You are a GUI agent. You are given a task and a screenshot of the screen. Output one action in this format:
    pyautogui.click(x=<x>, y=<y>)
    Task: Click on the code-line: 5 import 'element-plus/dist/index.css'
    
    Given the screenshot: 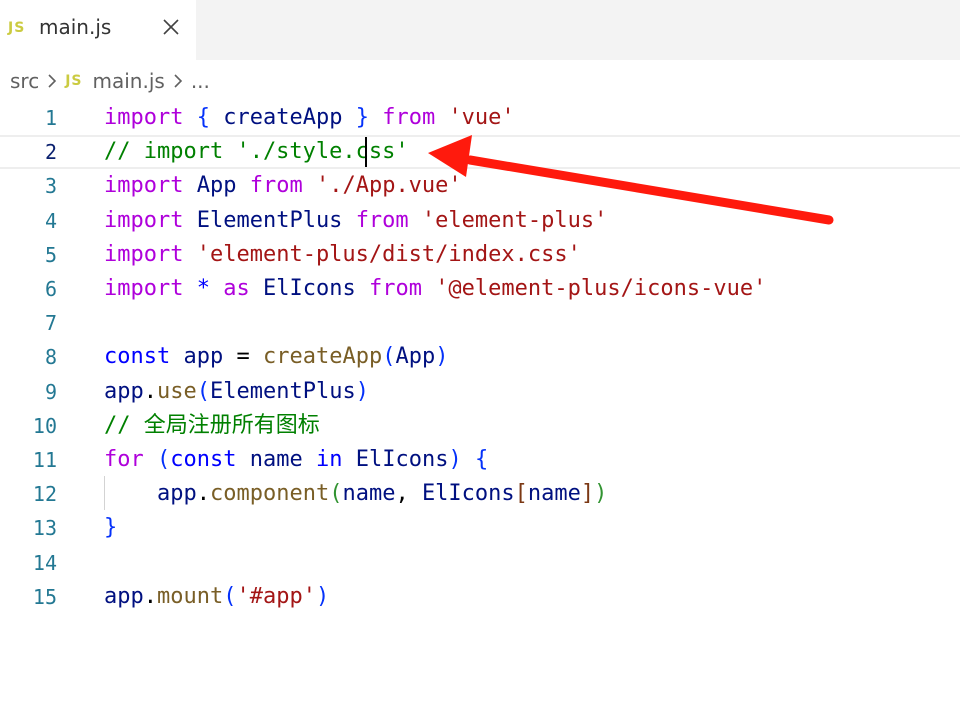 What is the action you would take?
    pyautogui.click(x=480, y=255)
    